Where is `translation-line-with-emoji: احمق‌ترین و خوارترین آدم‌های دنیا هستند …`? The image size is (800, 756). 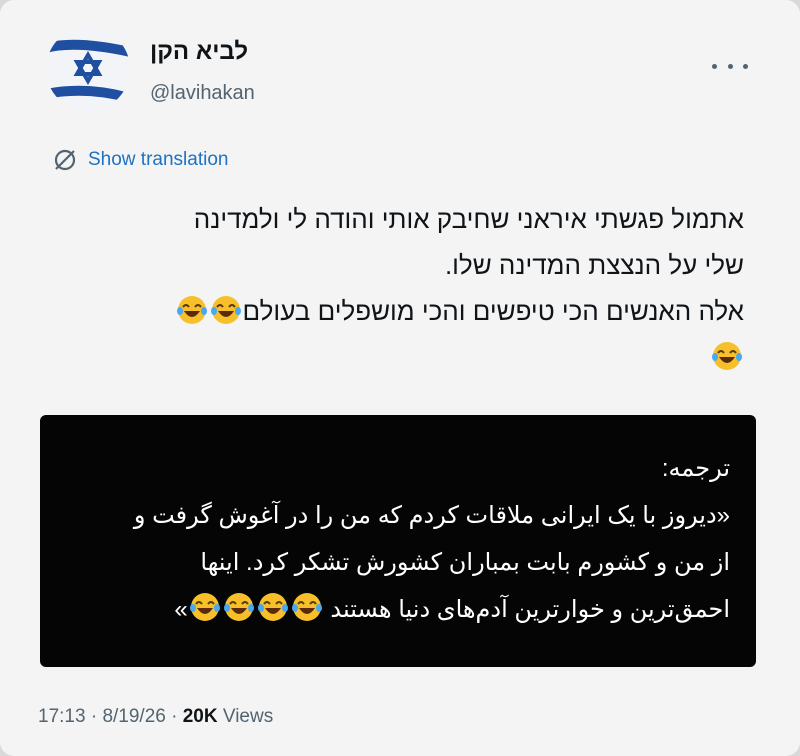 translation-line-with-emoji: احمق‌ترین و خوارترین آدم‌های دنیا هستند … is located at coordinates (390, 609).